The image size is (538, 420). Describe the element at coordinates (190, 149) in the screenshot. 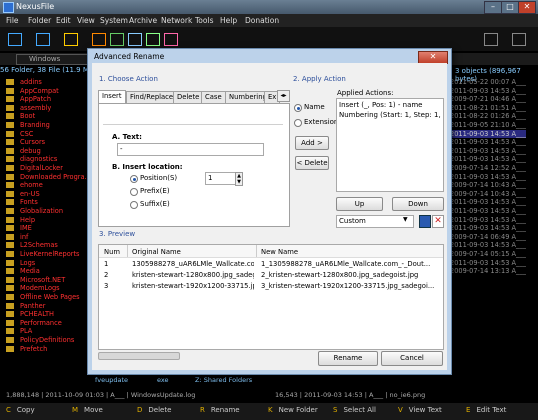

I see `insert-text-input: -` at that location.